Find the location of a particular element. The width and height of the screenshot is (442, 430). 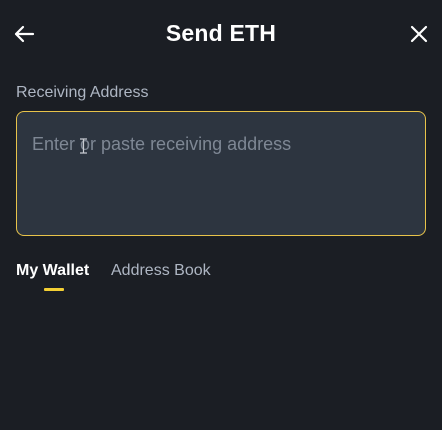

close-button is located at coordinates (419, 34).